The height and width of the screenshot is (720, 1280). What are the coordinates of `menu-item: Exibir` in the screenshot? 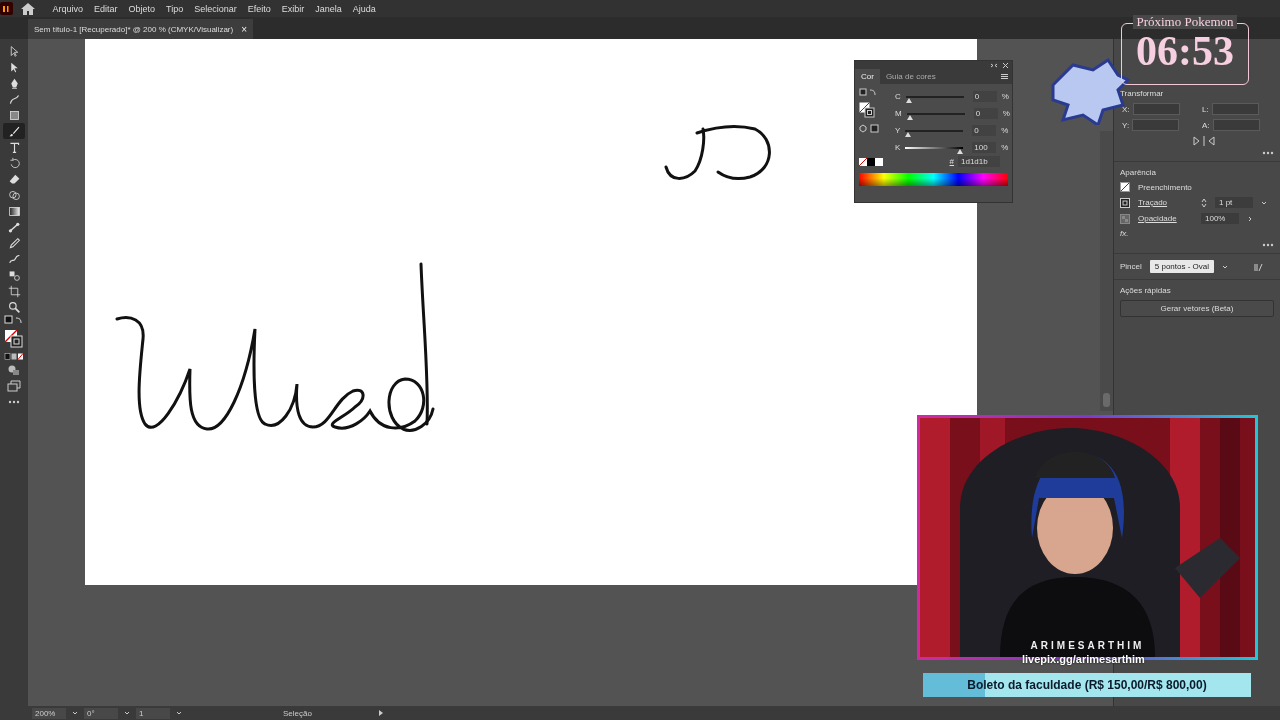 It's located at (293, 8).